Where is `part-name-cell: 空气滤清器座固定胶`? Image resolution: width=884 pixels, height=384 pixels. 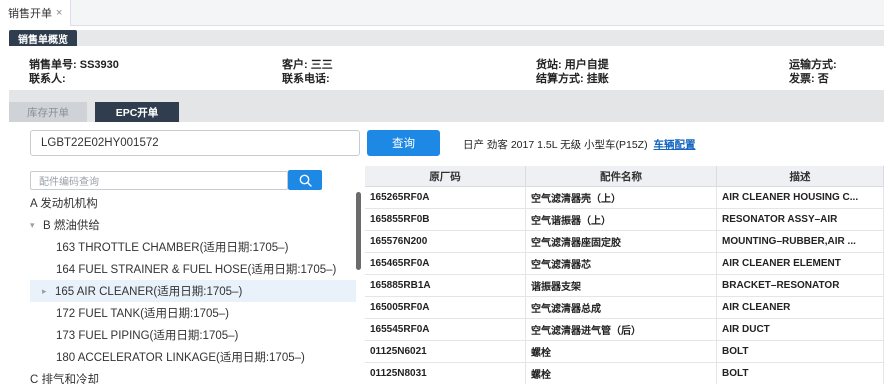 part-name-cell: 空气滤清器座固定胶 is located at coordinates (621, 242).